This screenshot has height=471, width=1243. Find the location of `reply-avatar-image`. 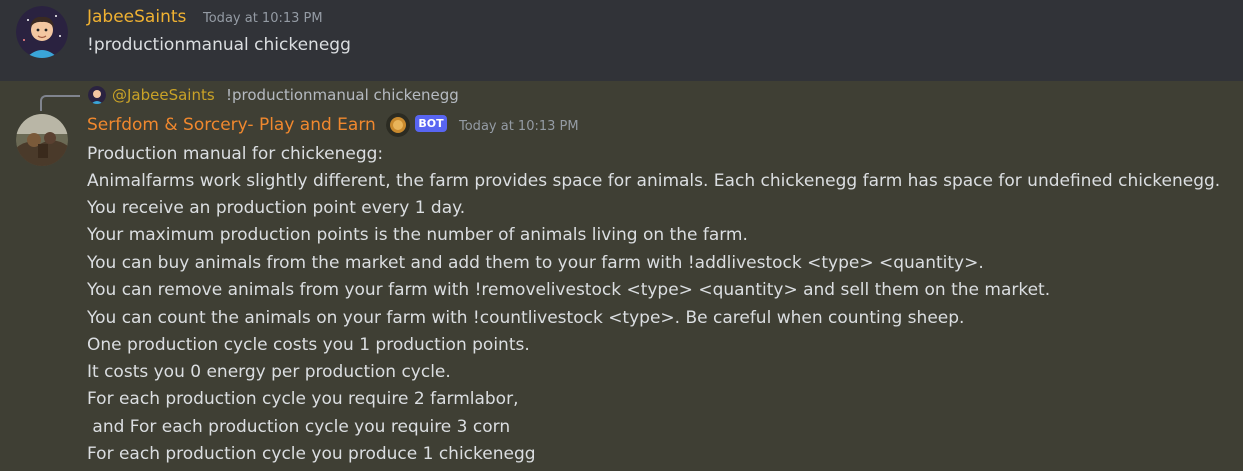

reply-avatar-image is located at coordinates (97, 95).